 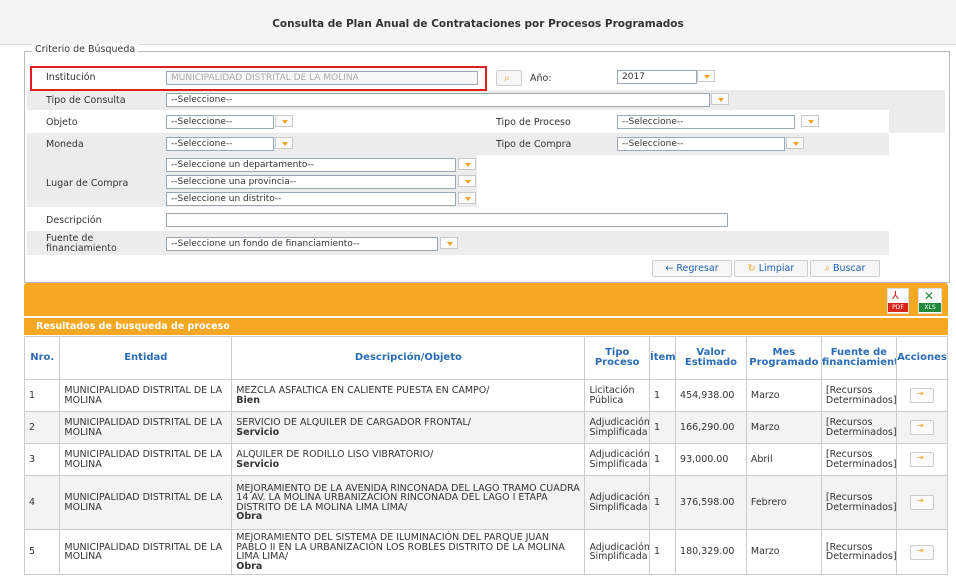 What do you see at coordinates (922, 358) in the screenshot?
I see `col-acciones: Acciones` at bounding box center [922, 358].